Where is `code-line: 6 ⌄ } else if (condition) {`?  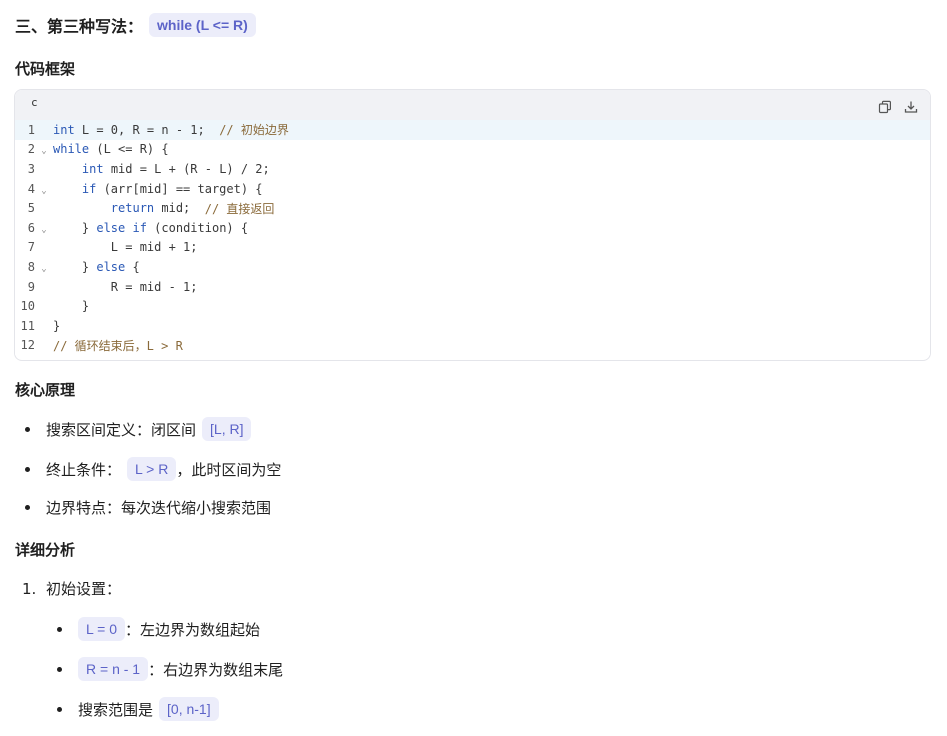
code-line: 6 ⌄ } else if (condition) { is located at coordinates (472, 228).